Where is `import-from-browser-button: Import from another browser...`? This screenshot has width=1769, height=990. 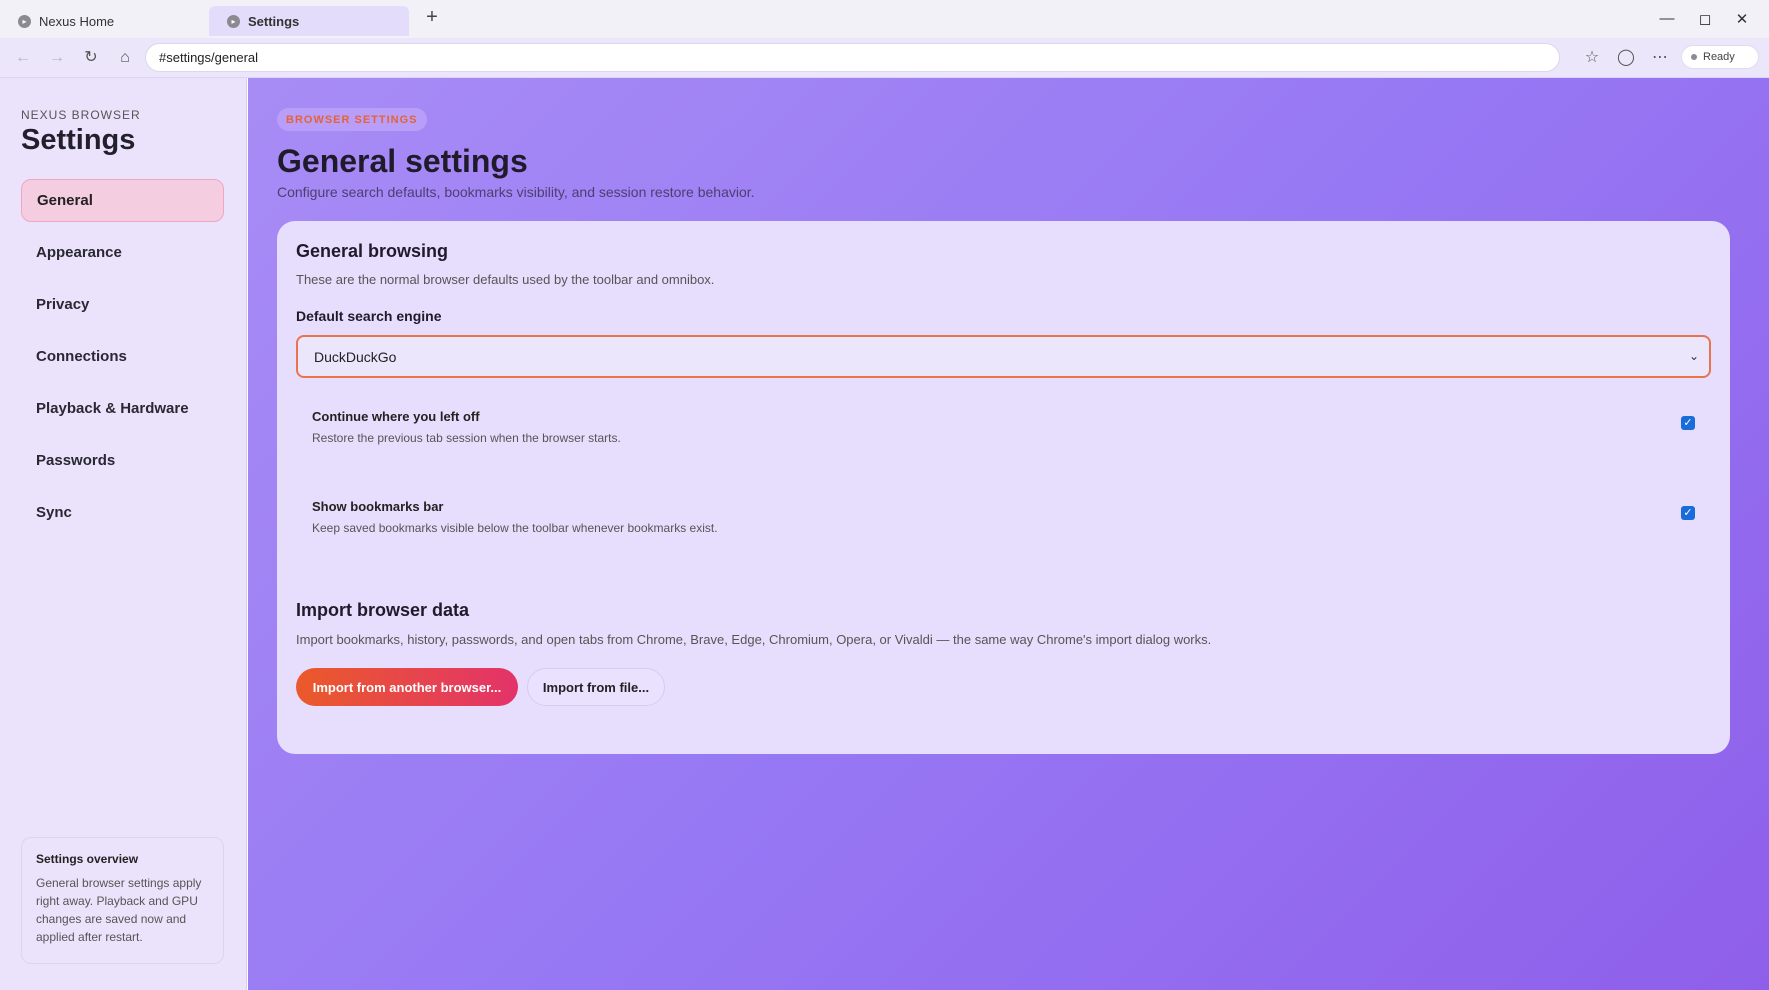
import-from-browser-button: Import from another browser... is located at coordinates (407, 687).